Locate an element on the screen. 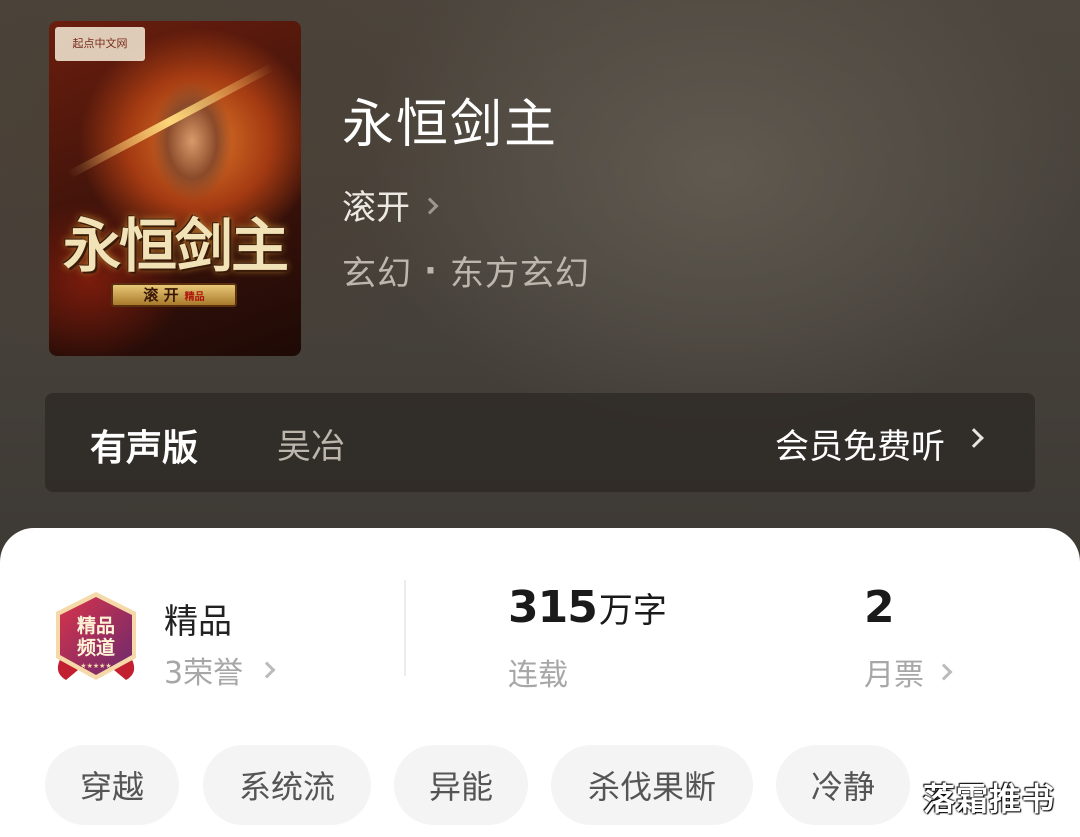 This screenshot has height=837, width=1080. audio-version-label: 有声版 is located at coordinates (144, 448).